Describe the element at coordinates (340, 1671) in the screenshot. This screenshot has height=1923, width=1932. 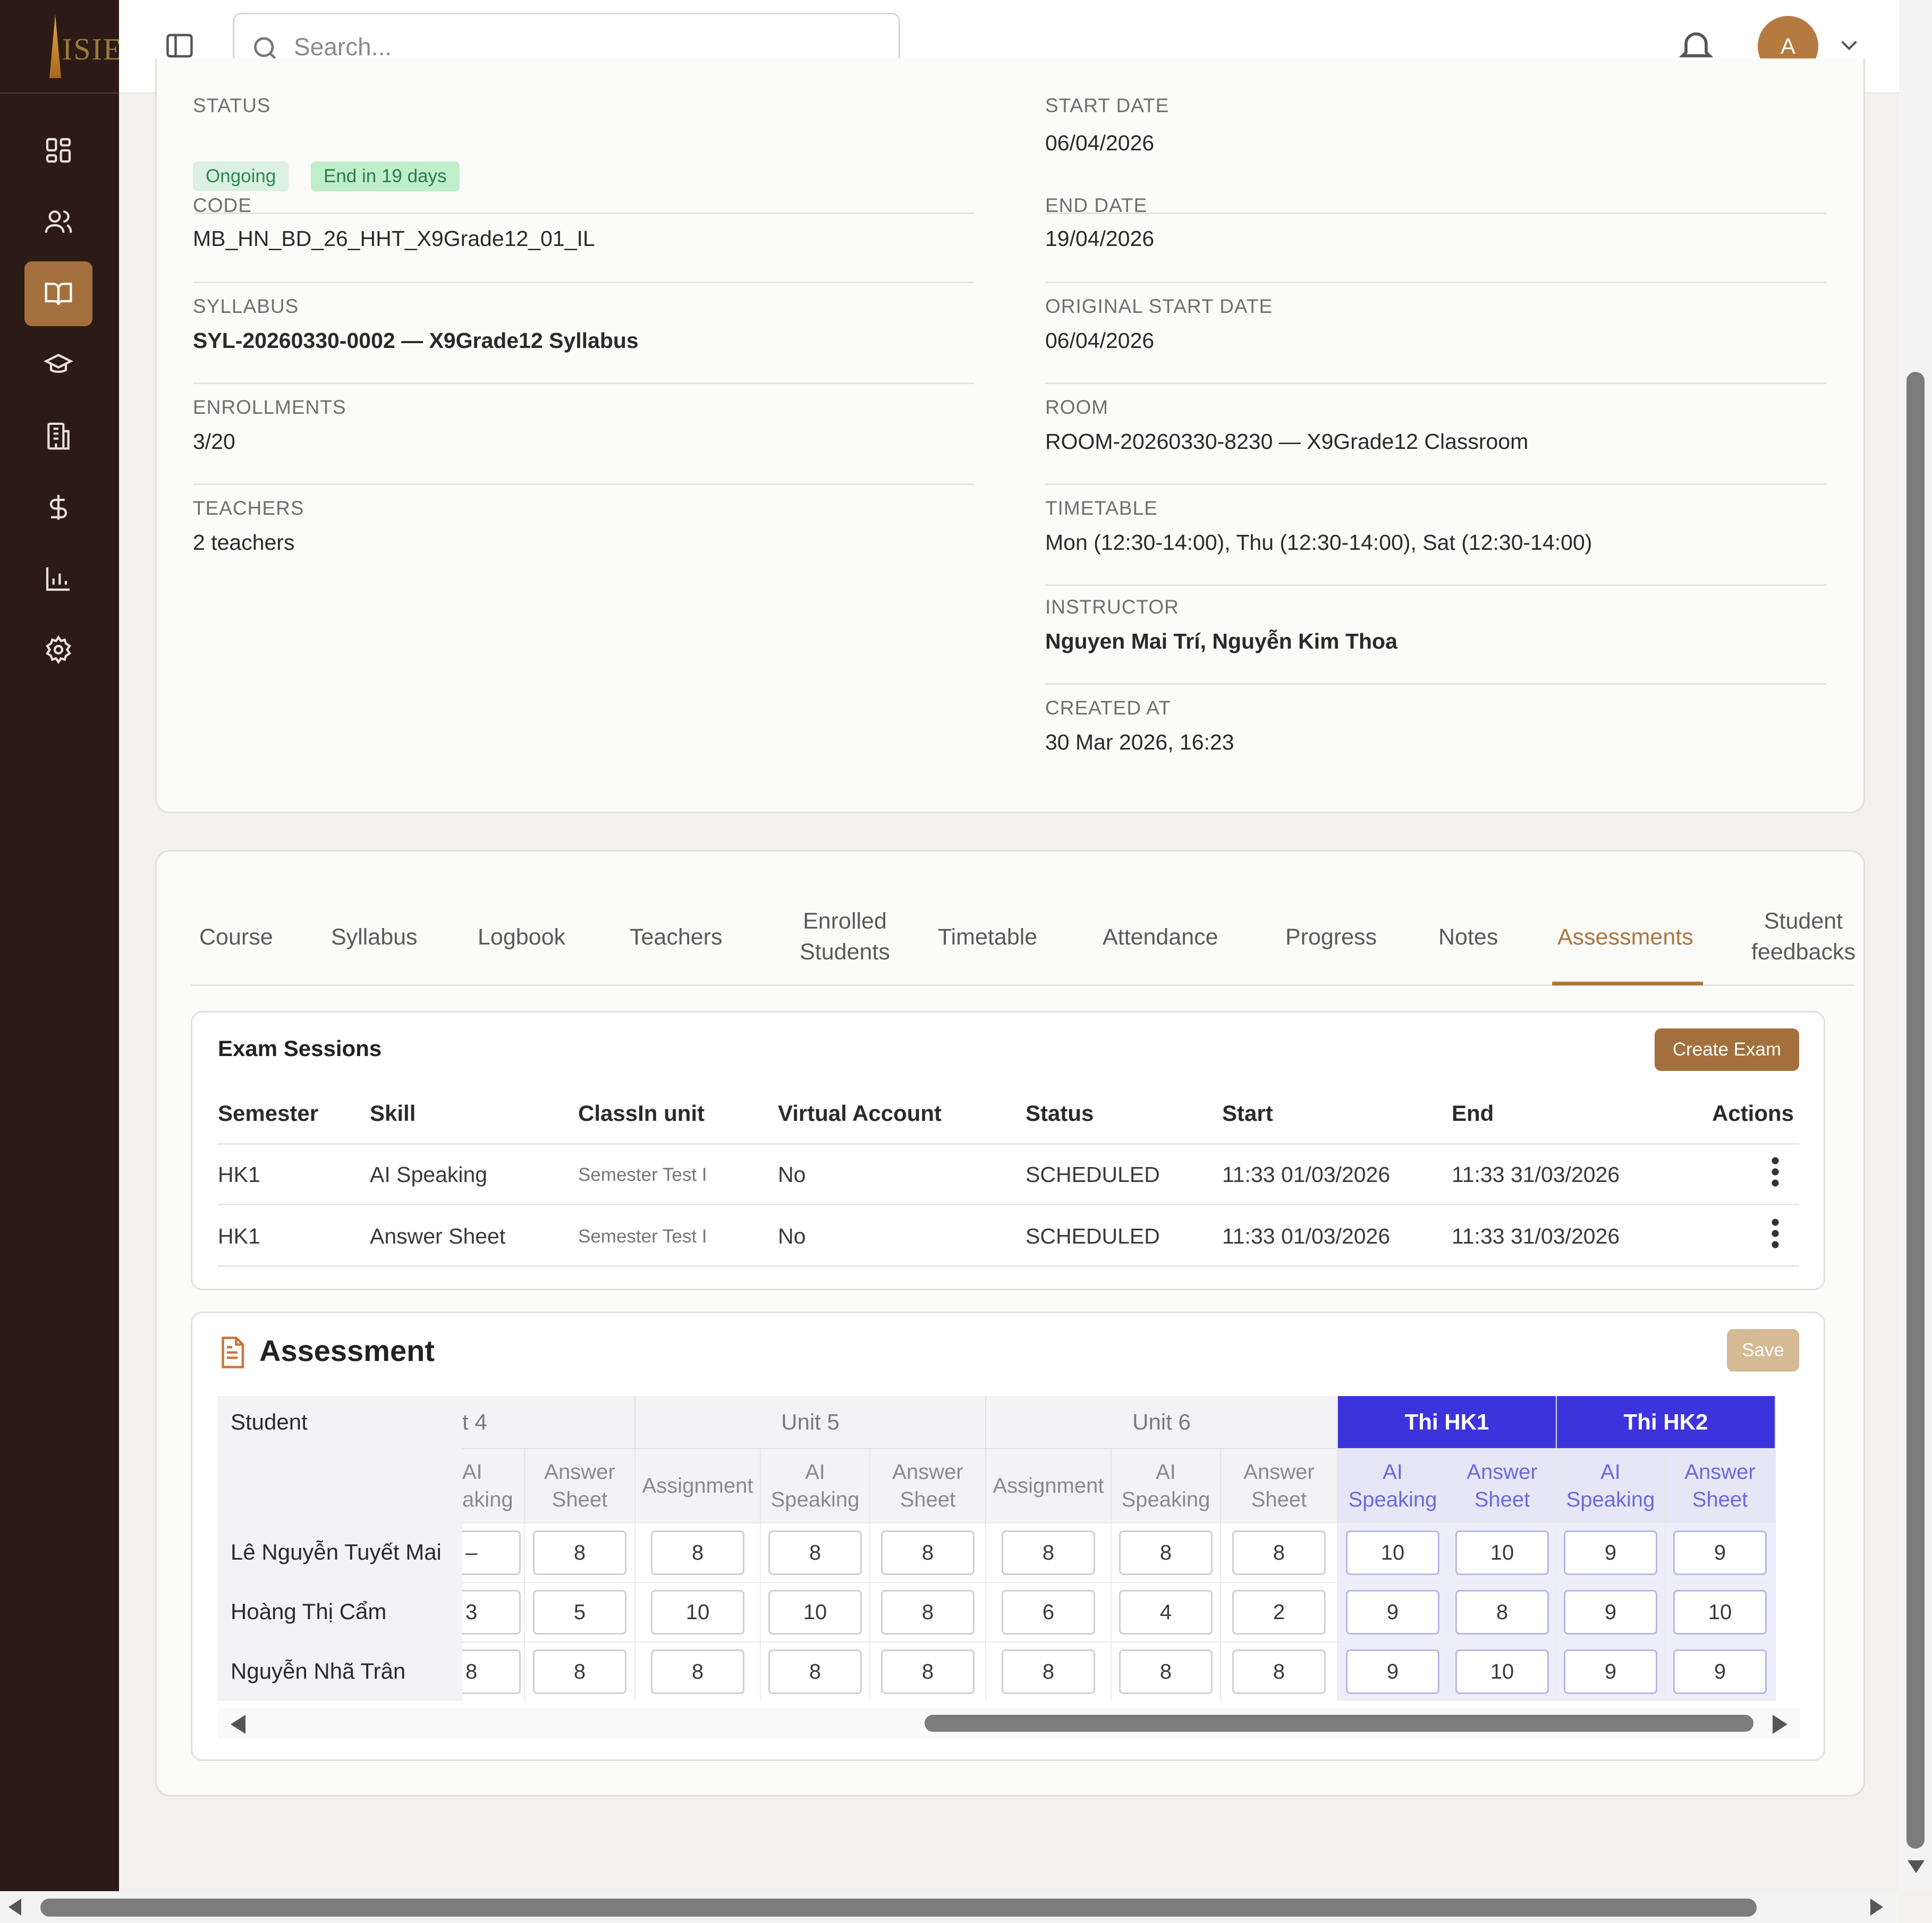
I see `student-name: Nguyễn Nhã Trân` at that location.